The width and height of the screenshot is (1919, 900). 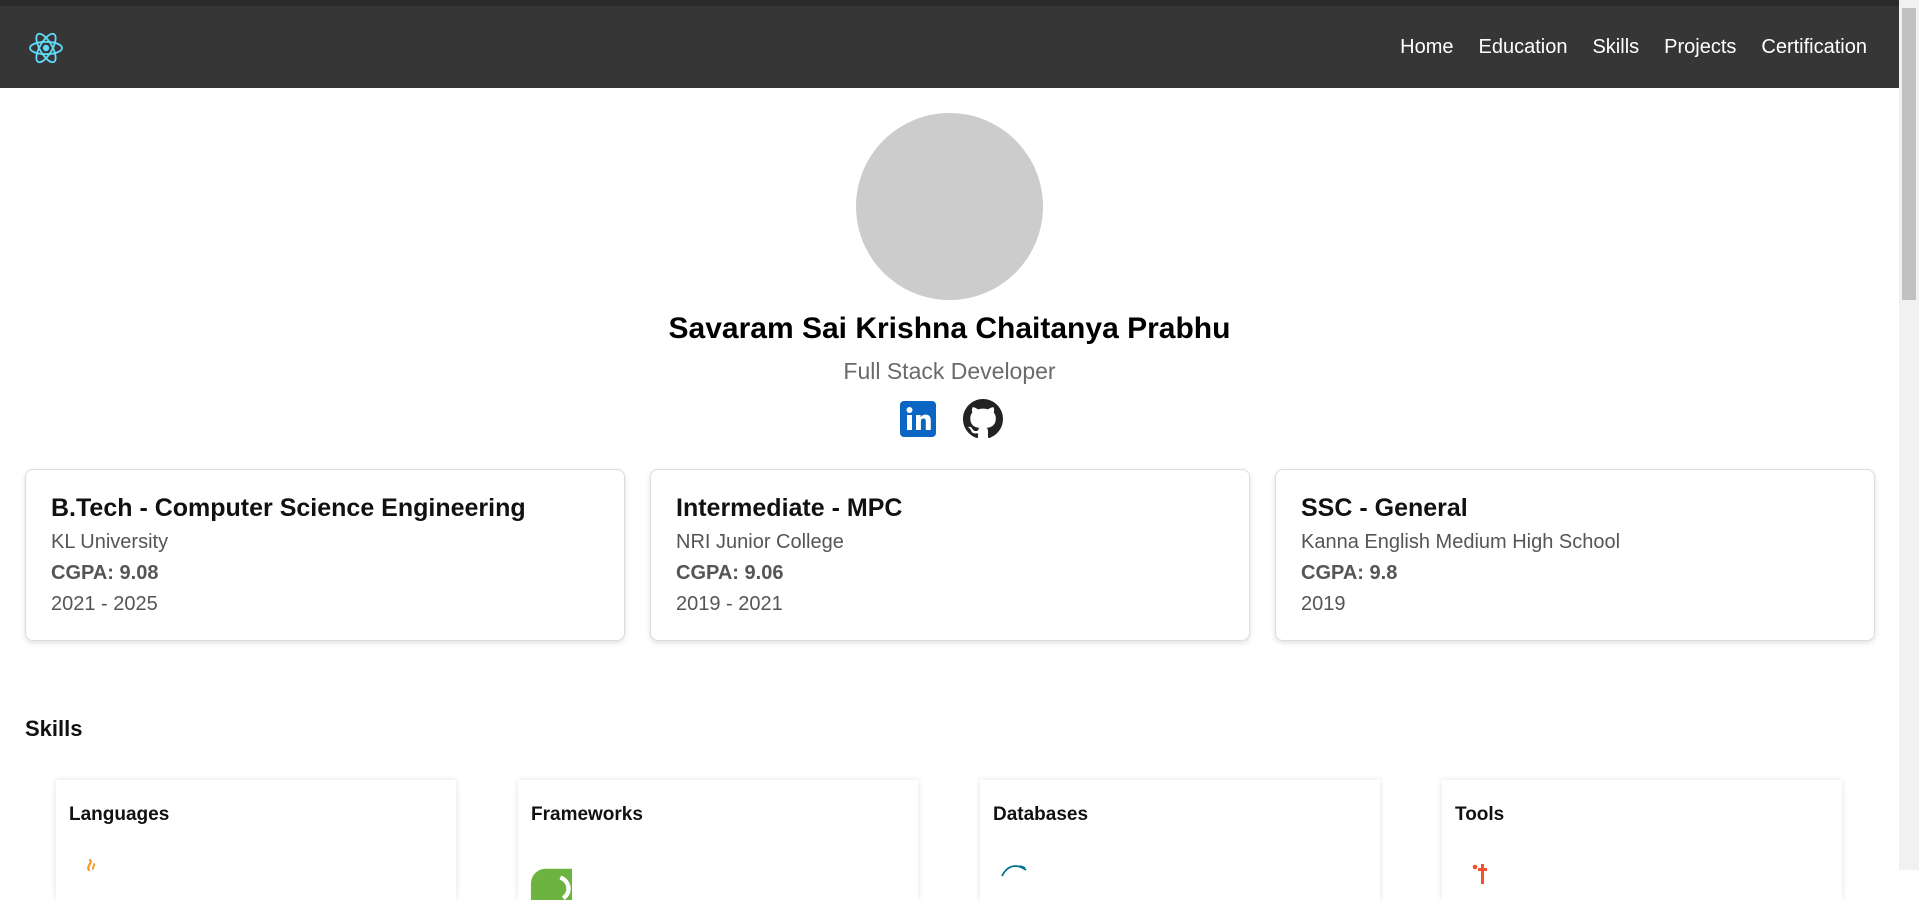 What do you see at coordinates (949, 328) in the screenshot?
I see `profile-name: Savaram Sai Krishna Chaitanya Prabhu` at bounding box center [949, 328].